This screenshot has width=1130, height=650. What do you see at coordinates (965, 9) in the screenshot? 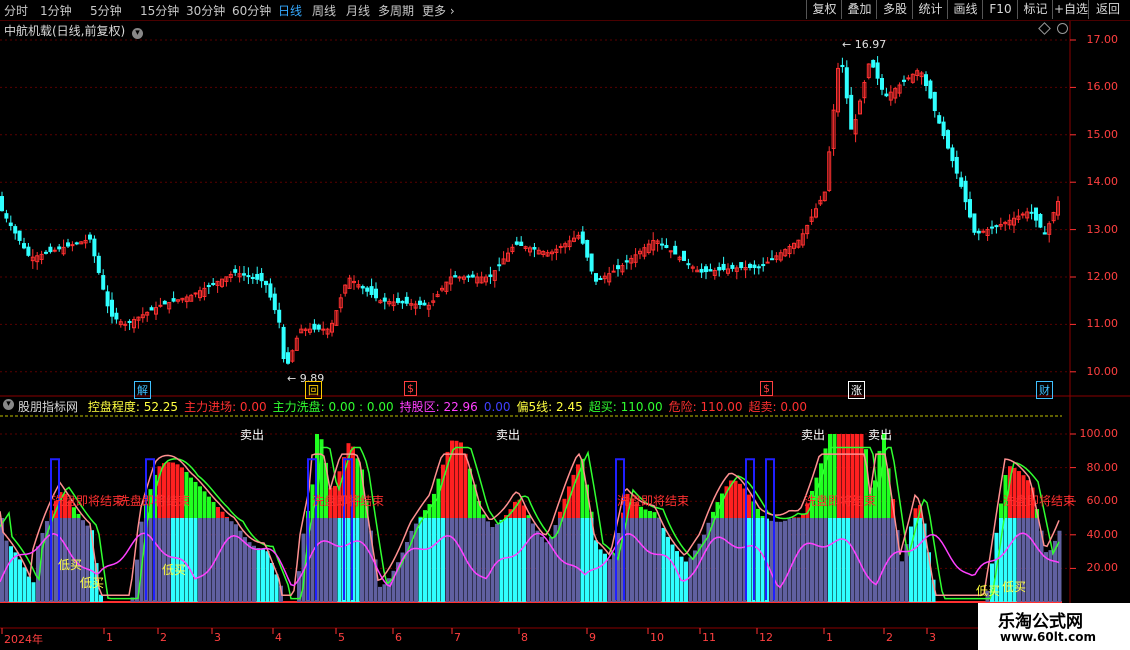
I see `toolbar-button: 画线` at bounding box center [965, 9].